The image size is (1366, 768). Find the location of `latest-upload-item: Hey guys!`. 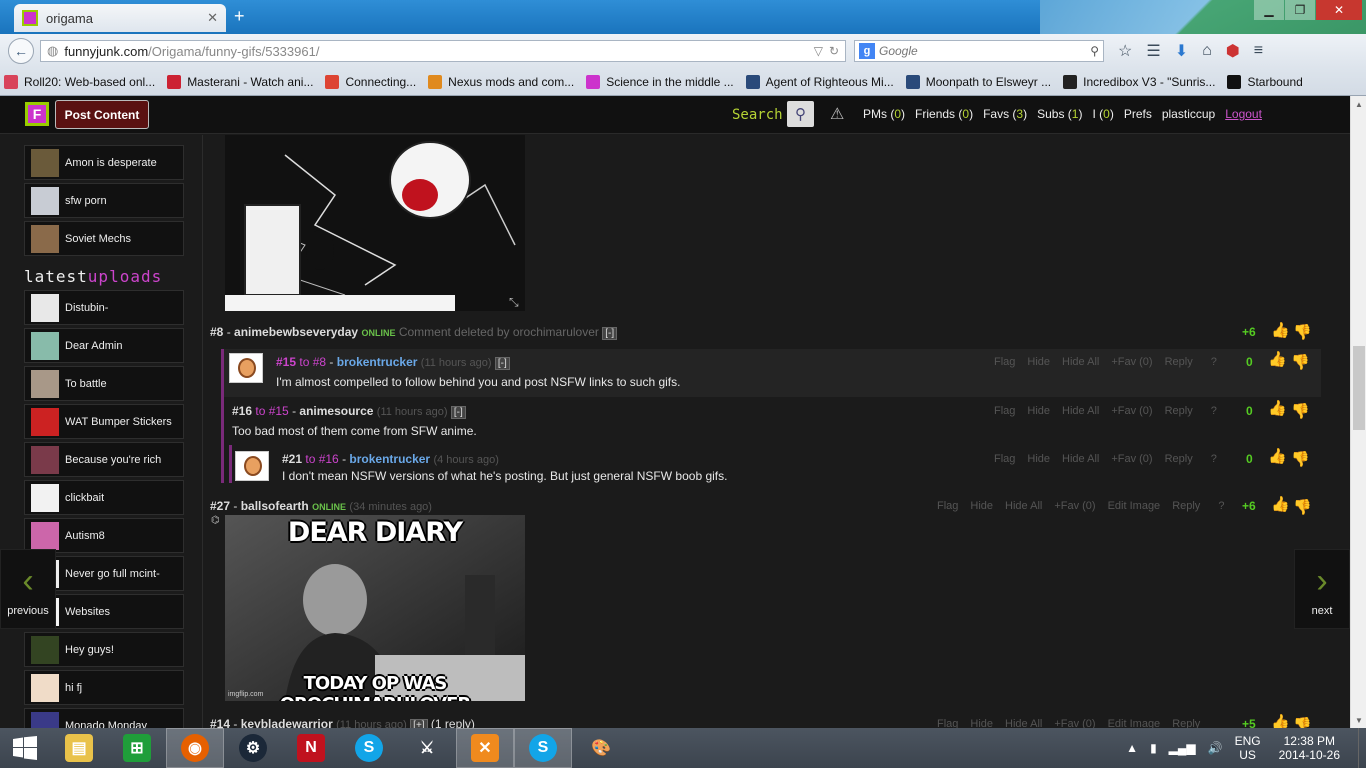

latest-upload-item: Hey guys! is located at coordinates (104, 649).